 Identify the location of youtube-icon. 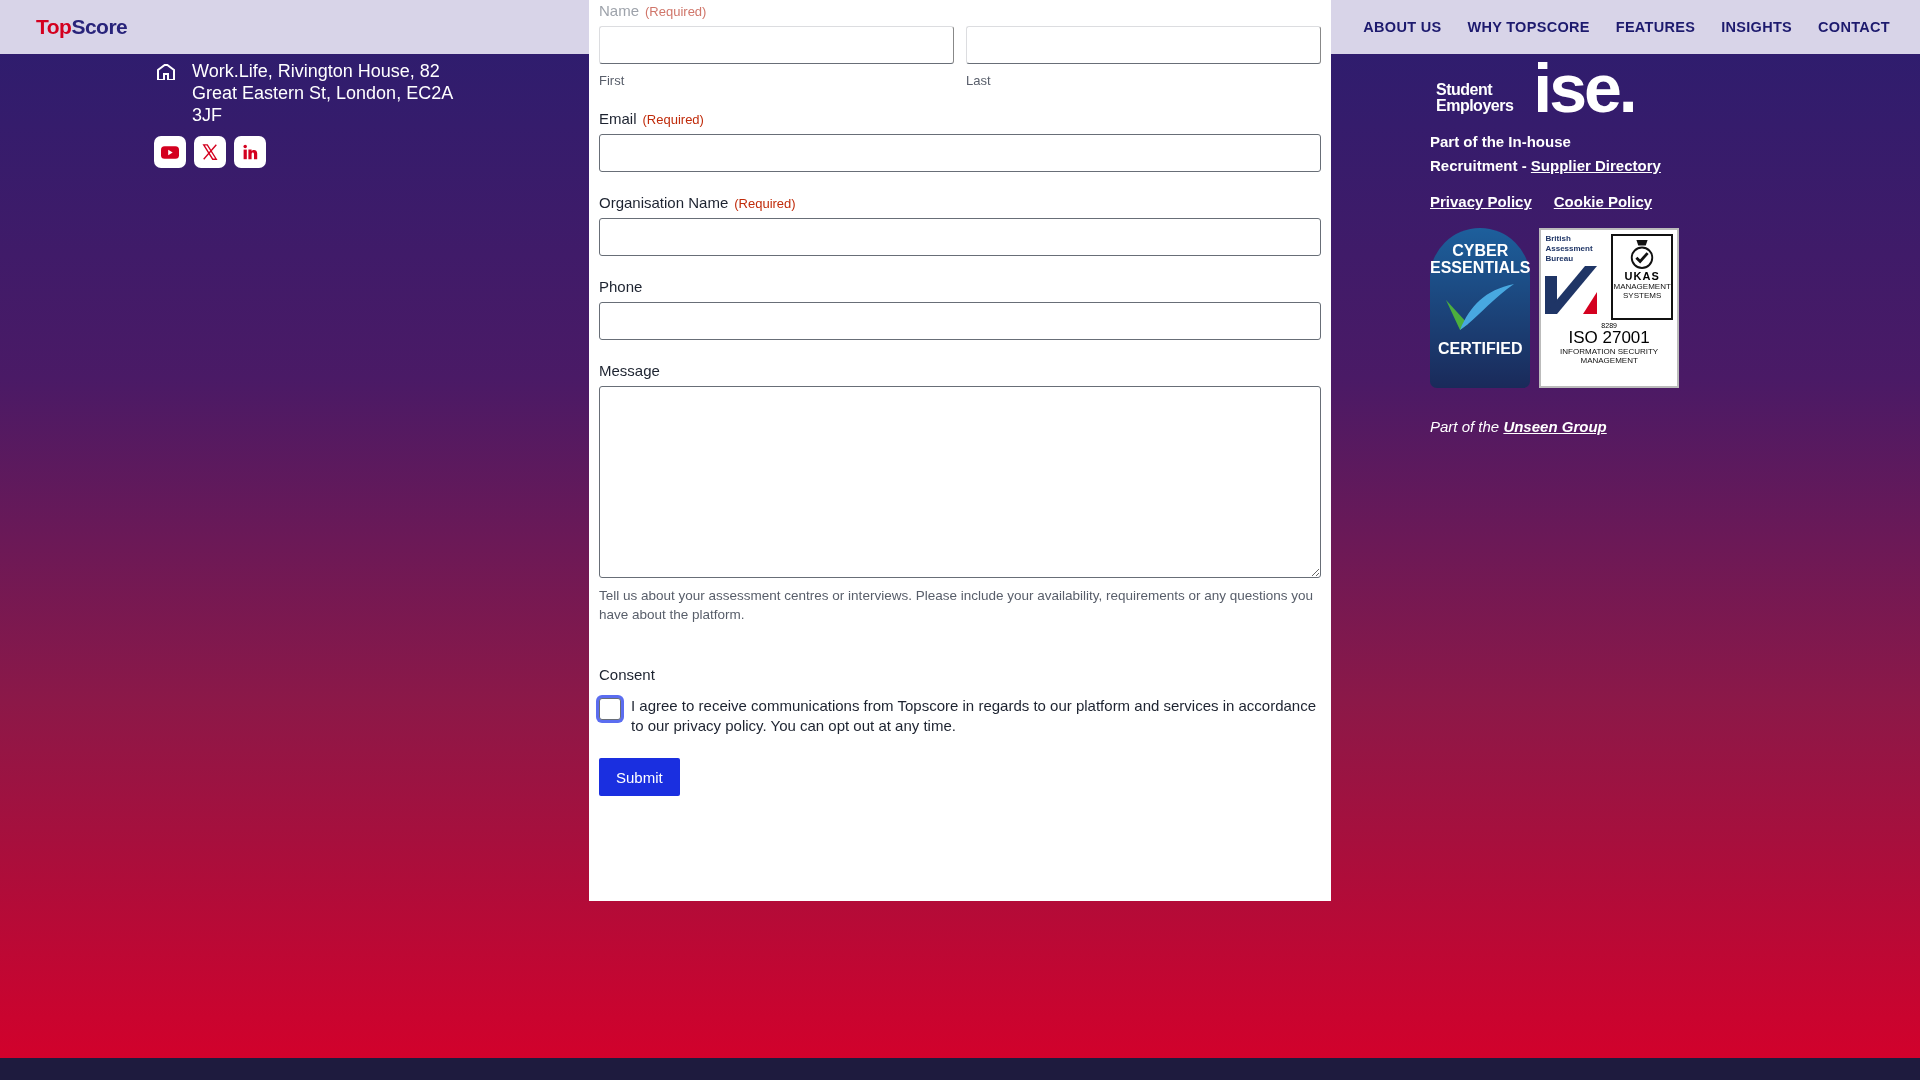
(170, 152).